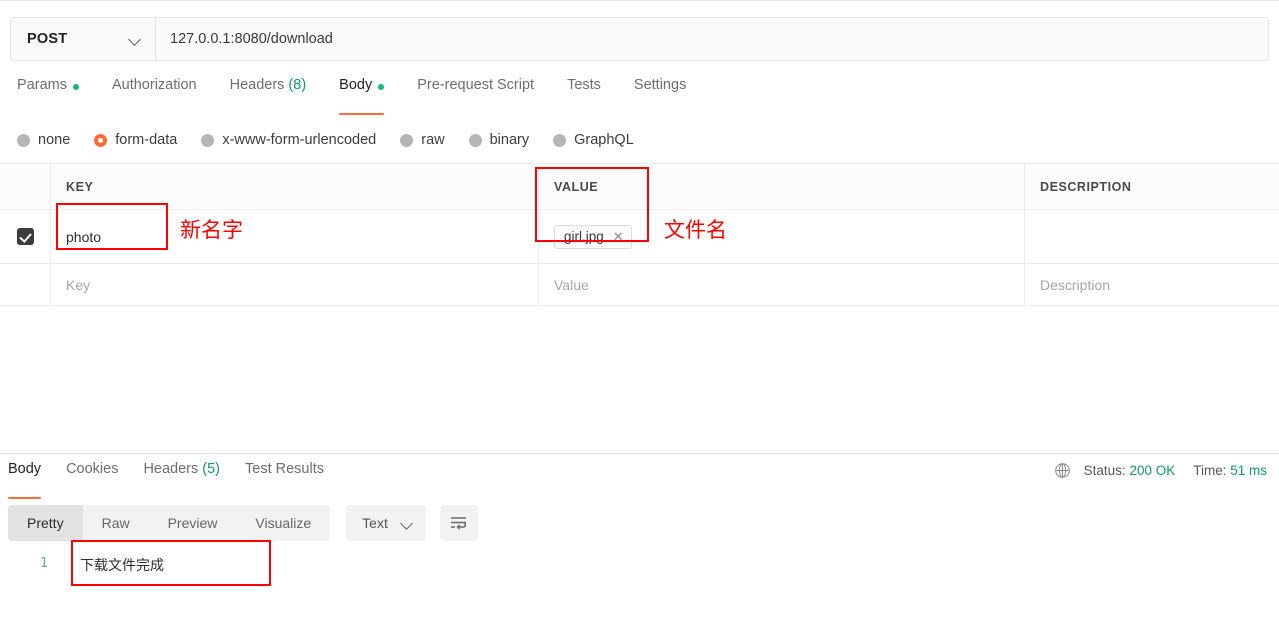  Describe the element at coordinates (782, 284) in the screenshot. I see `placeholder-value-cell: Value` at that location.